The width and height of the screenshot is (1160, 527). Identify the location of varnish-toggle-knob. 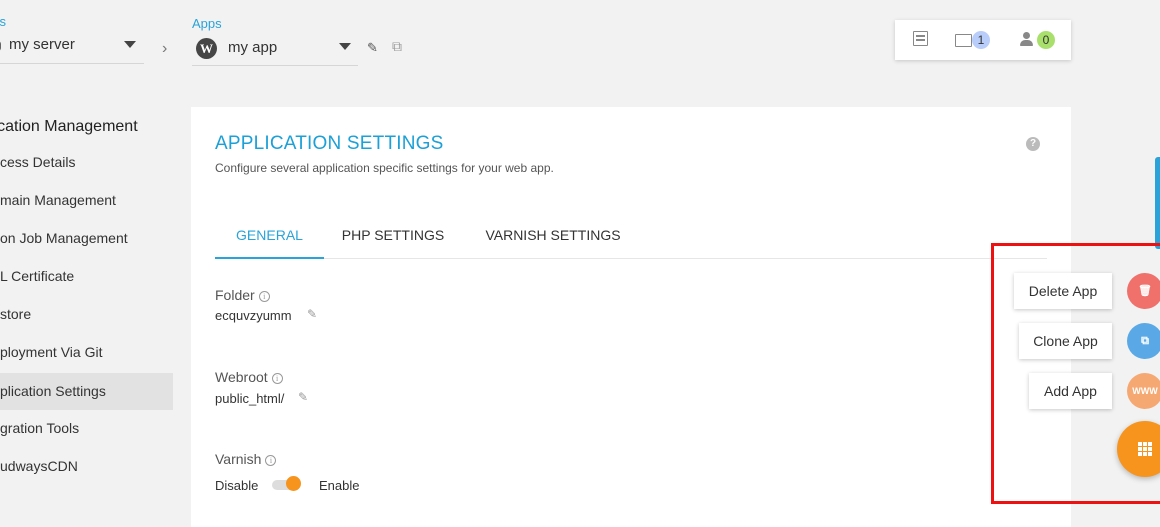
(293, 483).